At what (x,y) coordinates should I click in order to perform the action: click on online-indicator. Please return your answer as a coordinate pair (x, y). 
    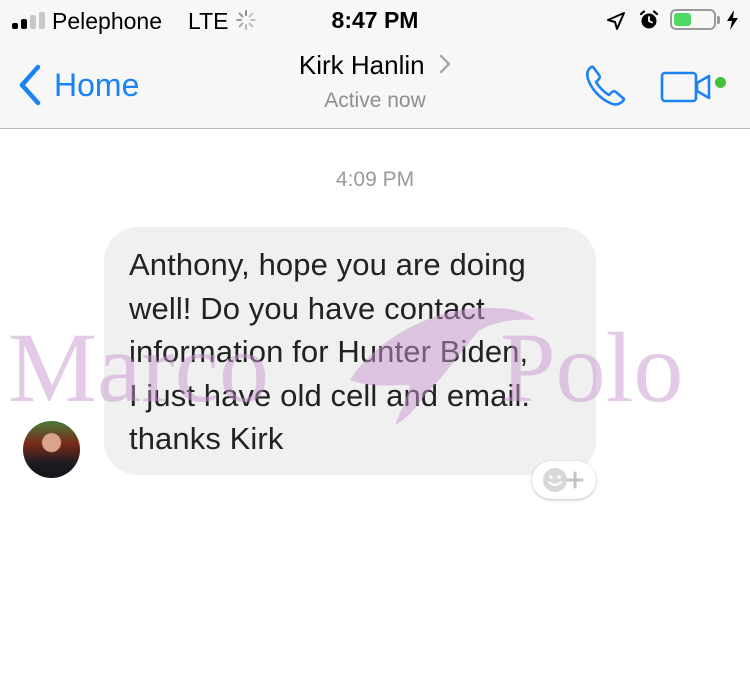
    Looking at the image, I should click on (720, 82).